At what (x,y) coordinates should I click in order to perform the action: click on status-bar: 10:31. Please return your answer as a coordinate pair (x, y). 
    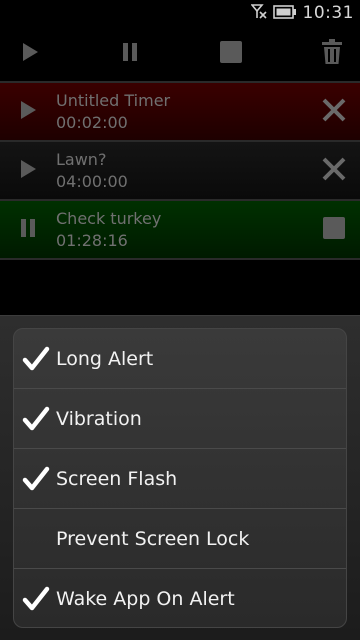
    Looking at the image, I should click on (180, 13).